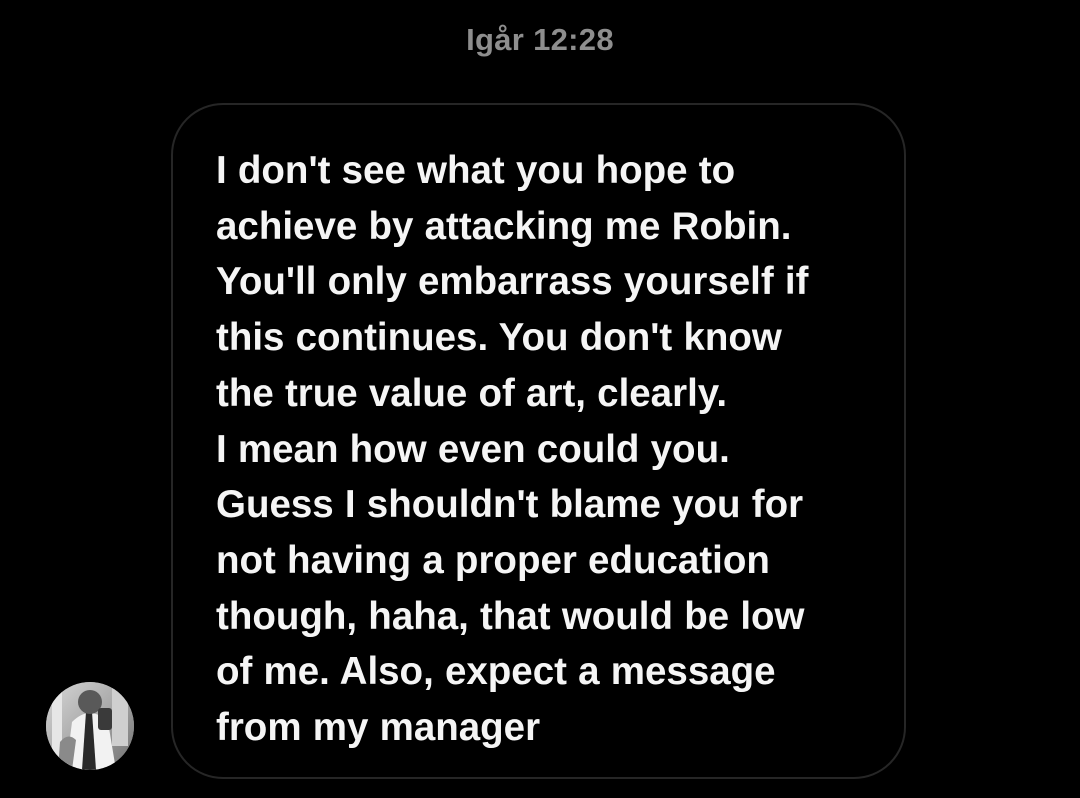 The height and width of the screenshot is (798, 1080). Describe the element at coordinates (540, 39) in the screenshot. I see `message-timestamp: Igår 12:28` at that location.